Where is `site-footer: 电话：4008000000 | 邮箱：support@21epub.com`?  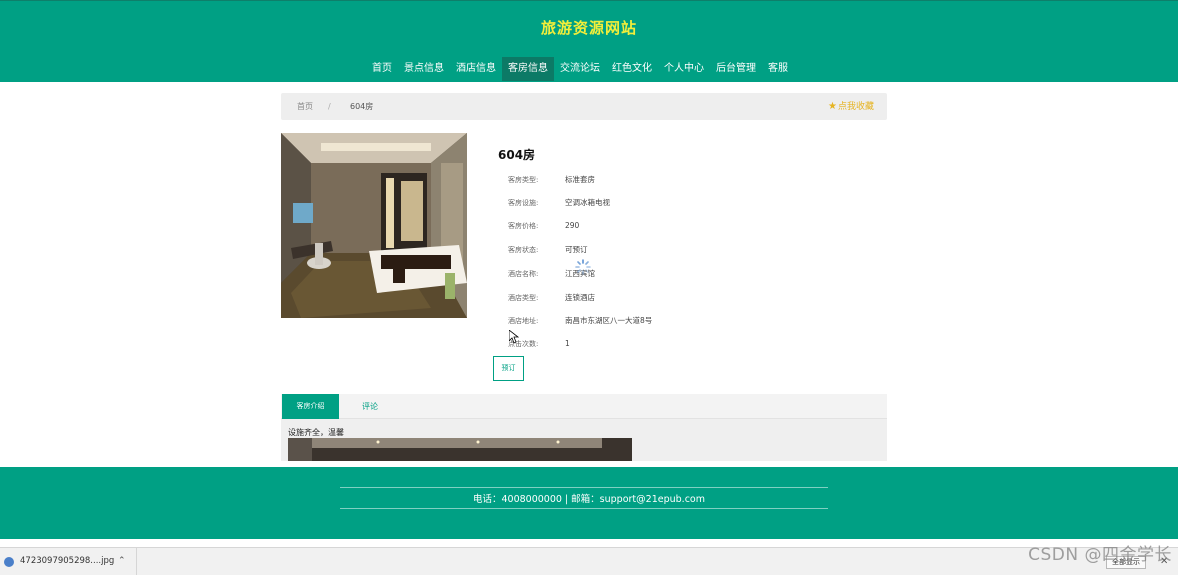 site-footer: 电话：4008000000 | 邮箱：support@21epub.com is located at coordinates (589, 503).